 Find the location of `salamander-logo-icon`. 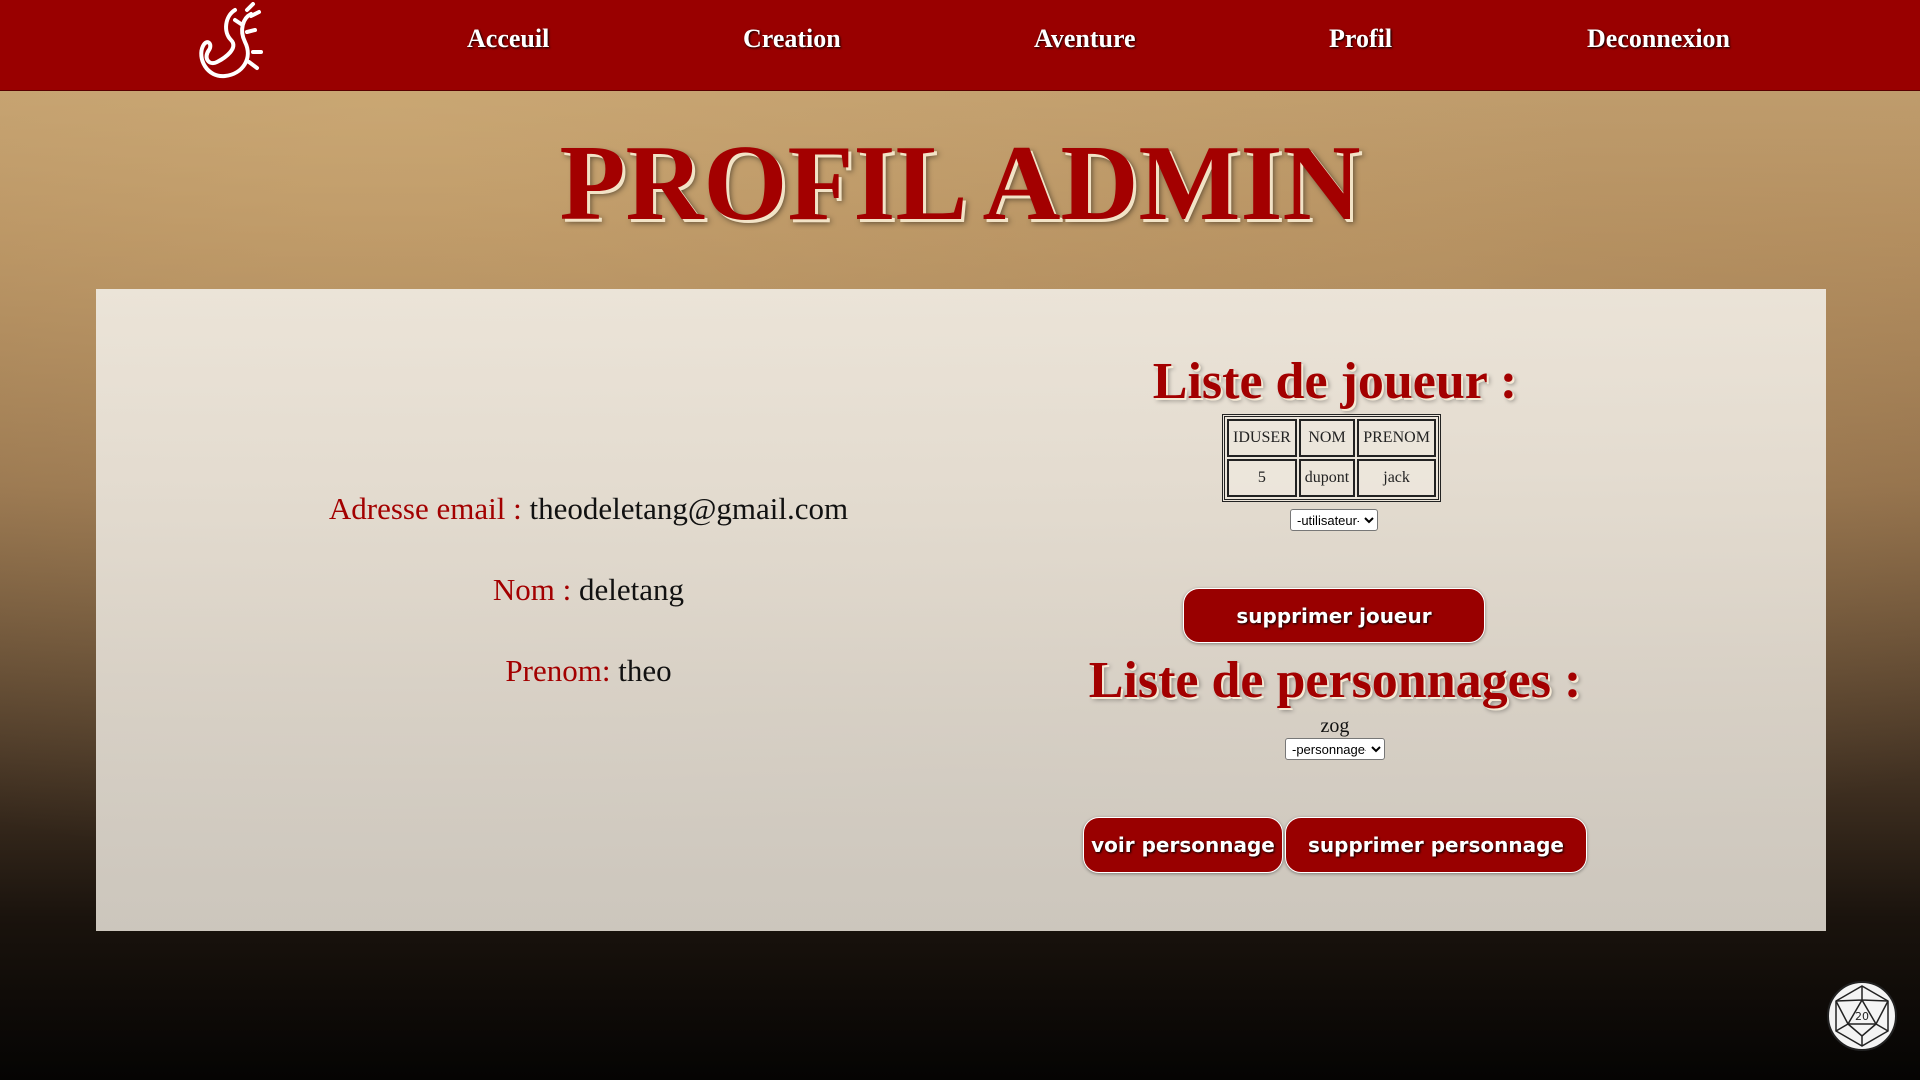

salamander-logo-icon is located at coordinates (235, 44).